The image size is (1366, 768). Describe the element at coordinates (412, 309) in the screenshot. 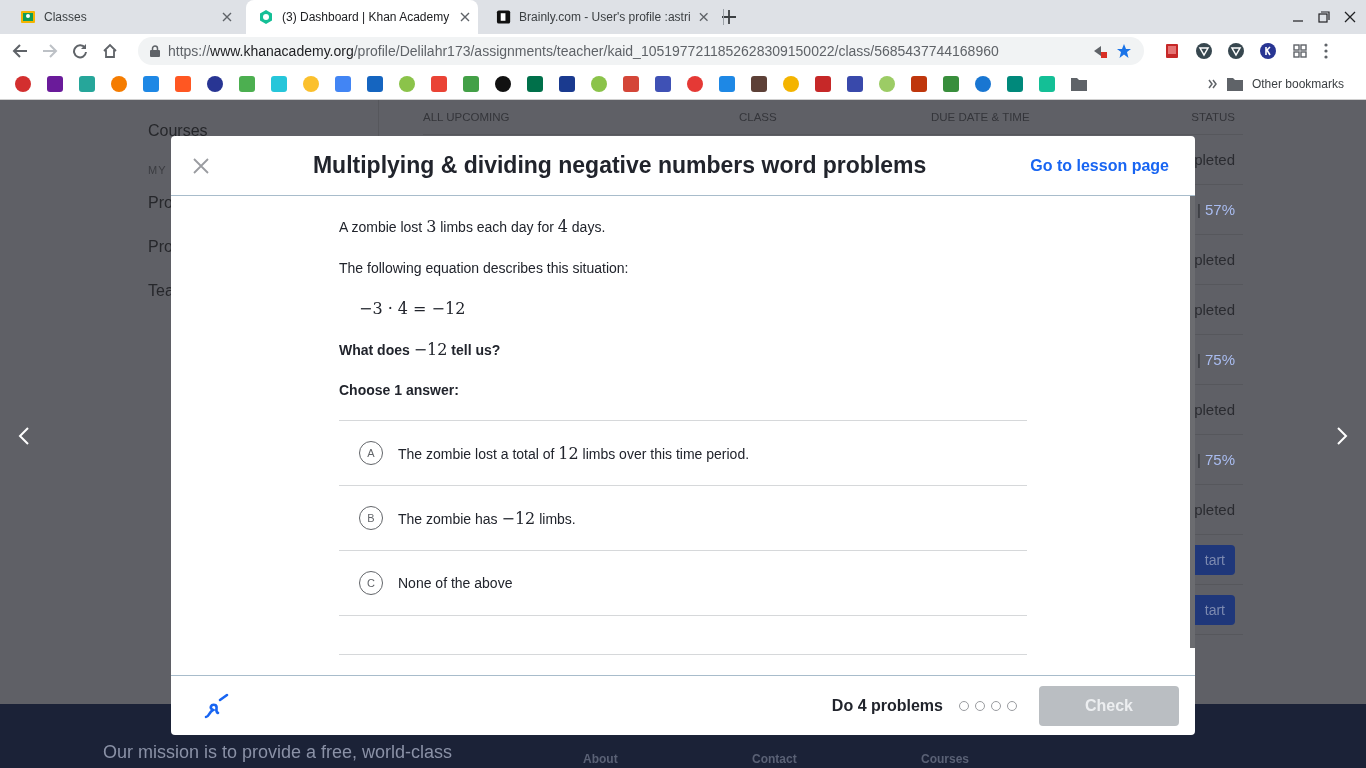

I see `equation: −3 · 4 = −12` at that location.